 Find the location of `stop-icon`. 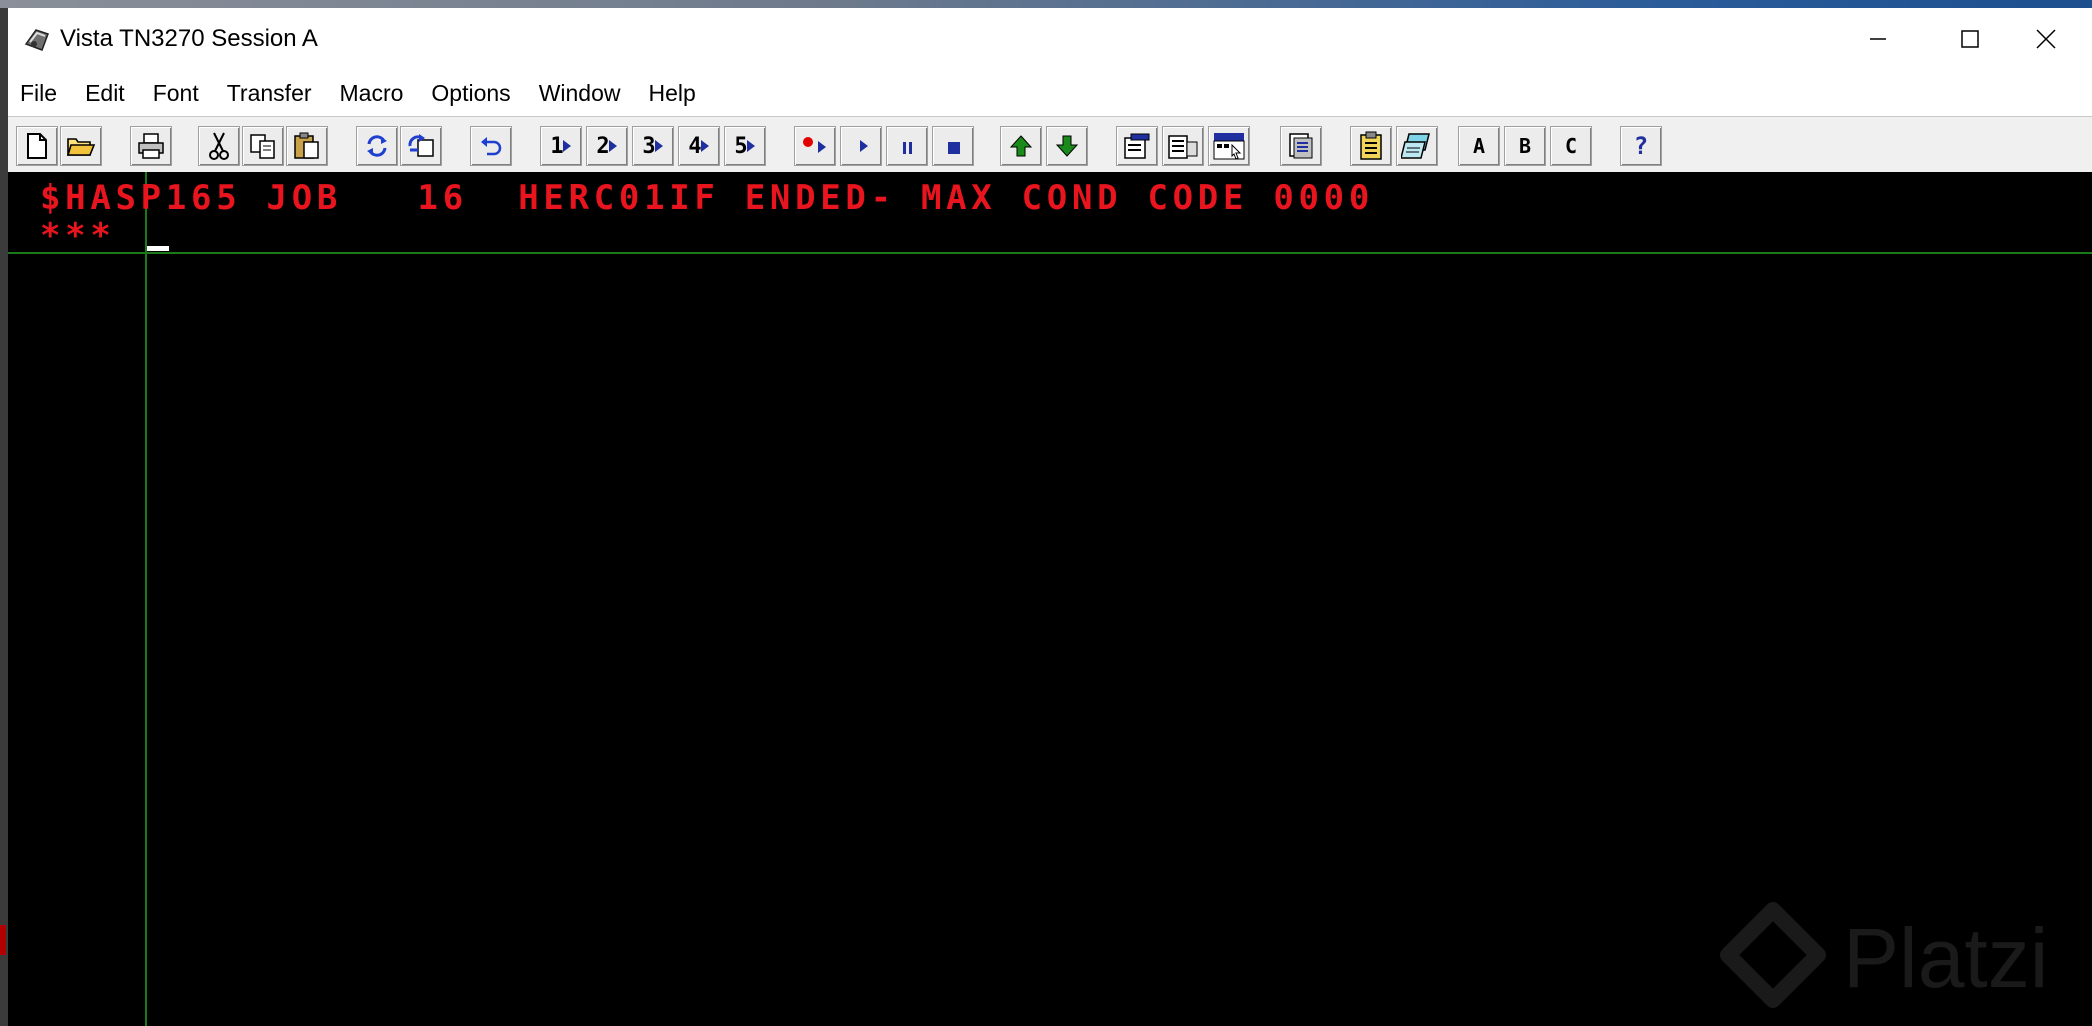

stop-icon is located at coordinates (954, 148).